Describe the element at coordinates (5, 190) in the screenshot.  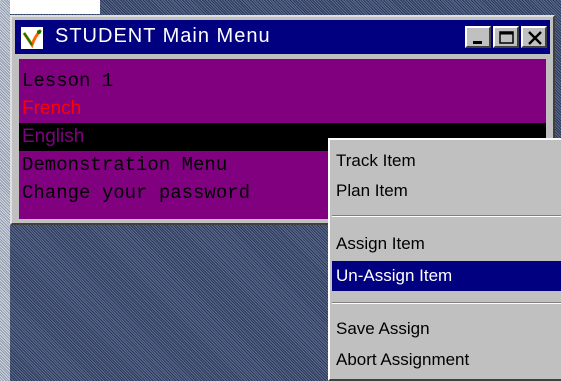
I see `desktop-left-strip` at that location.